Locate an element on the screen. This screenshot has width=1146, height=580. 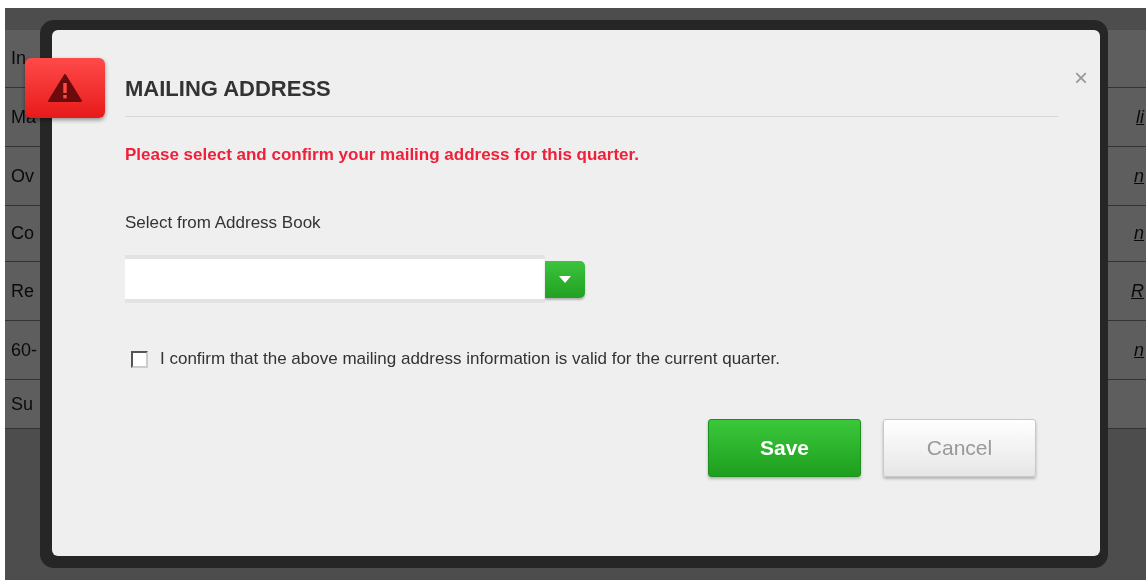
warning-icon is located at coordinates (65, 88).